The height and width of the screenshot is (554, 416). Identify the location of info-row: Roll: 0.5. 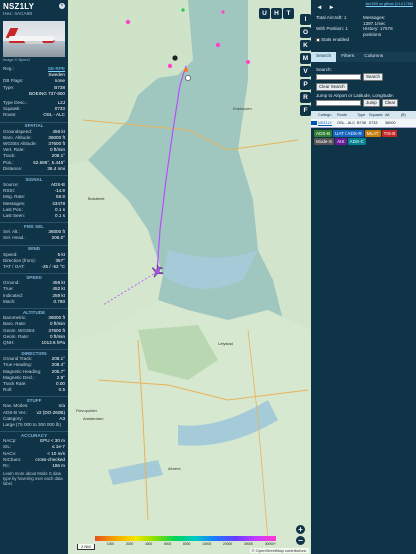
(34, 390).